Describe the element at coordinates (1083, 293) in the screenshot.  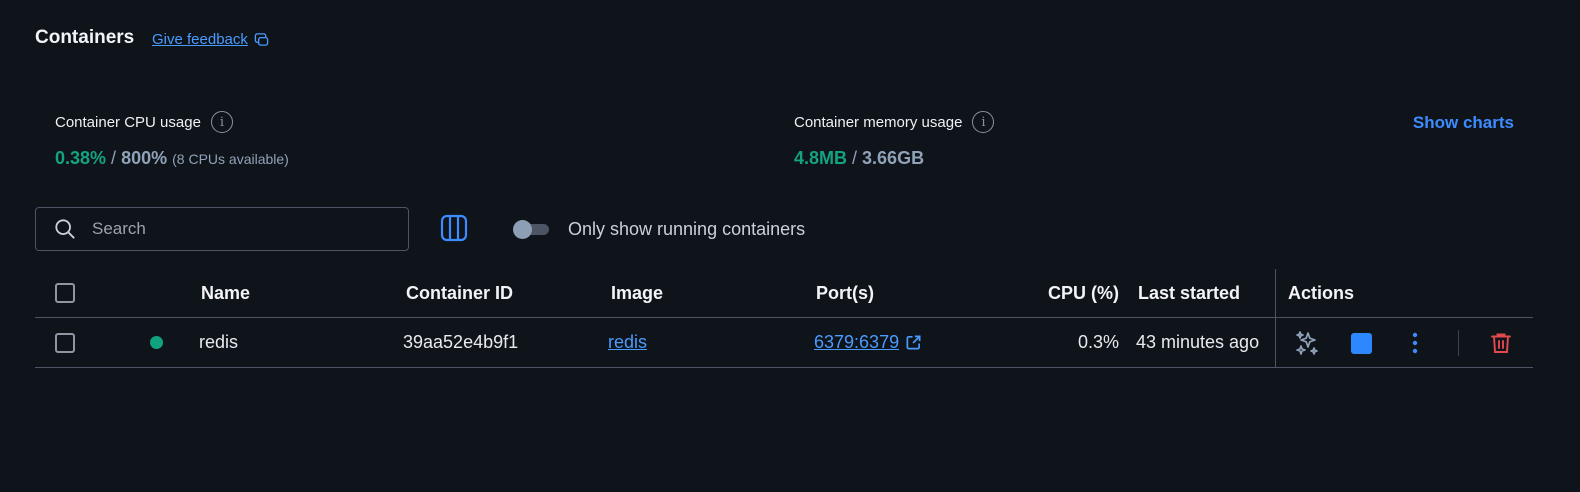
I see `header-cpu: CPU (%)` at that location.